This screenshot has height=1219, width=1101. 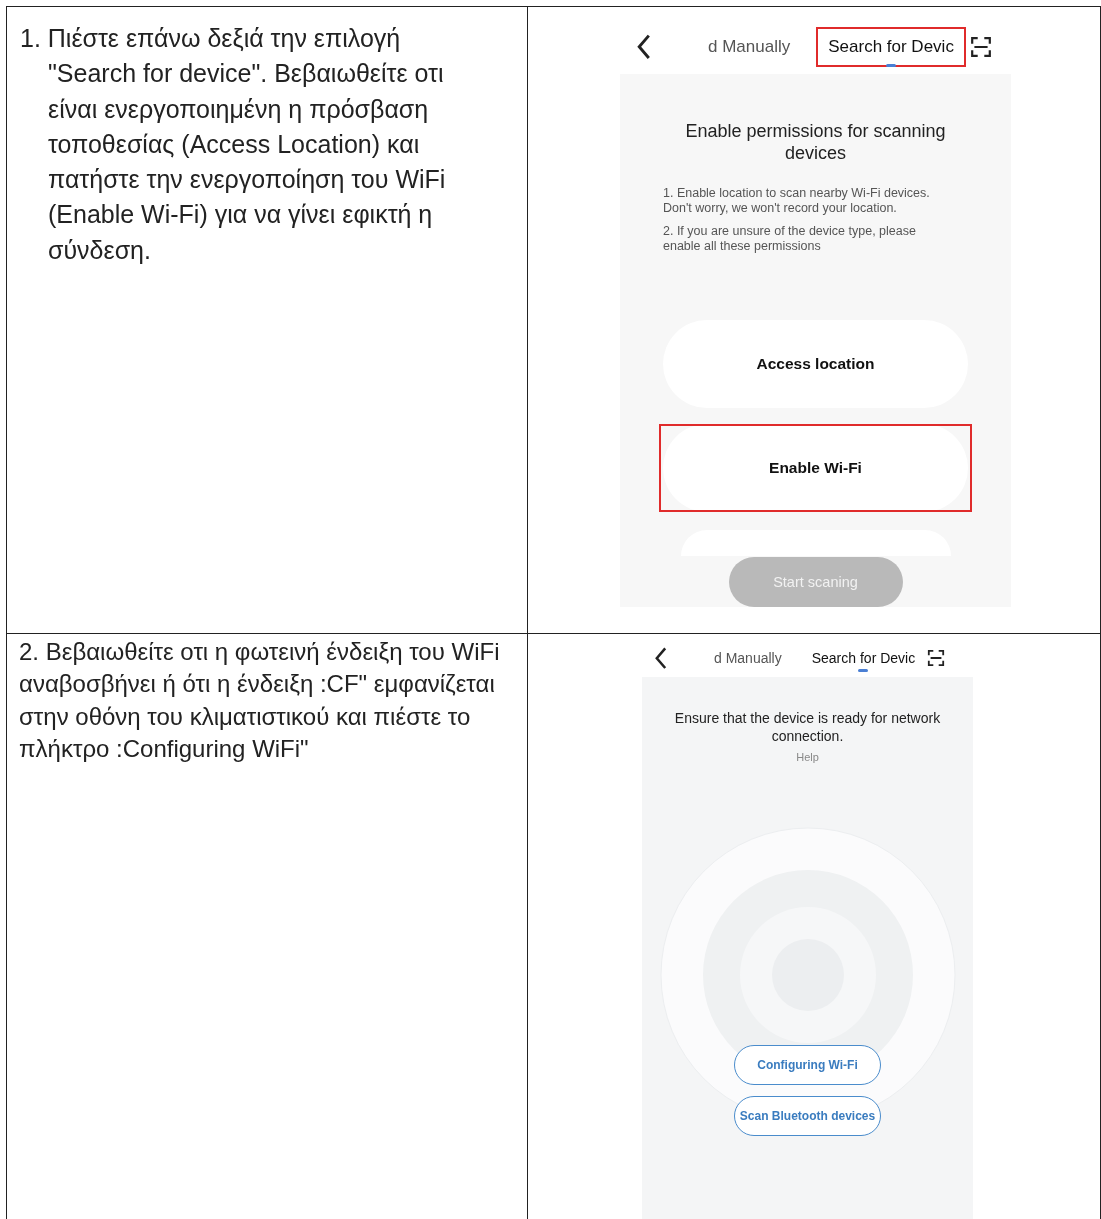 What do you see at coordinates (796, 201) in the screenshot?
I see `note-text: 1. Enable location to scan nearby Wi-Fi devices. Don't worry, we won't record your location.` at bounding box center [796, 201].